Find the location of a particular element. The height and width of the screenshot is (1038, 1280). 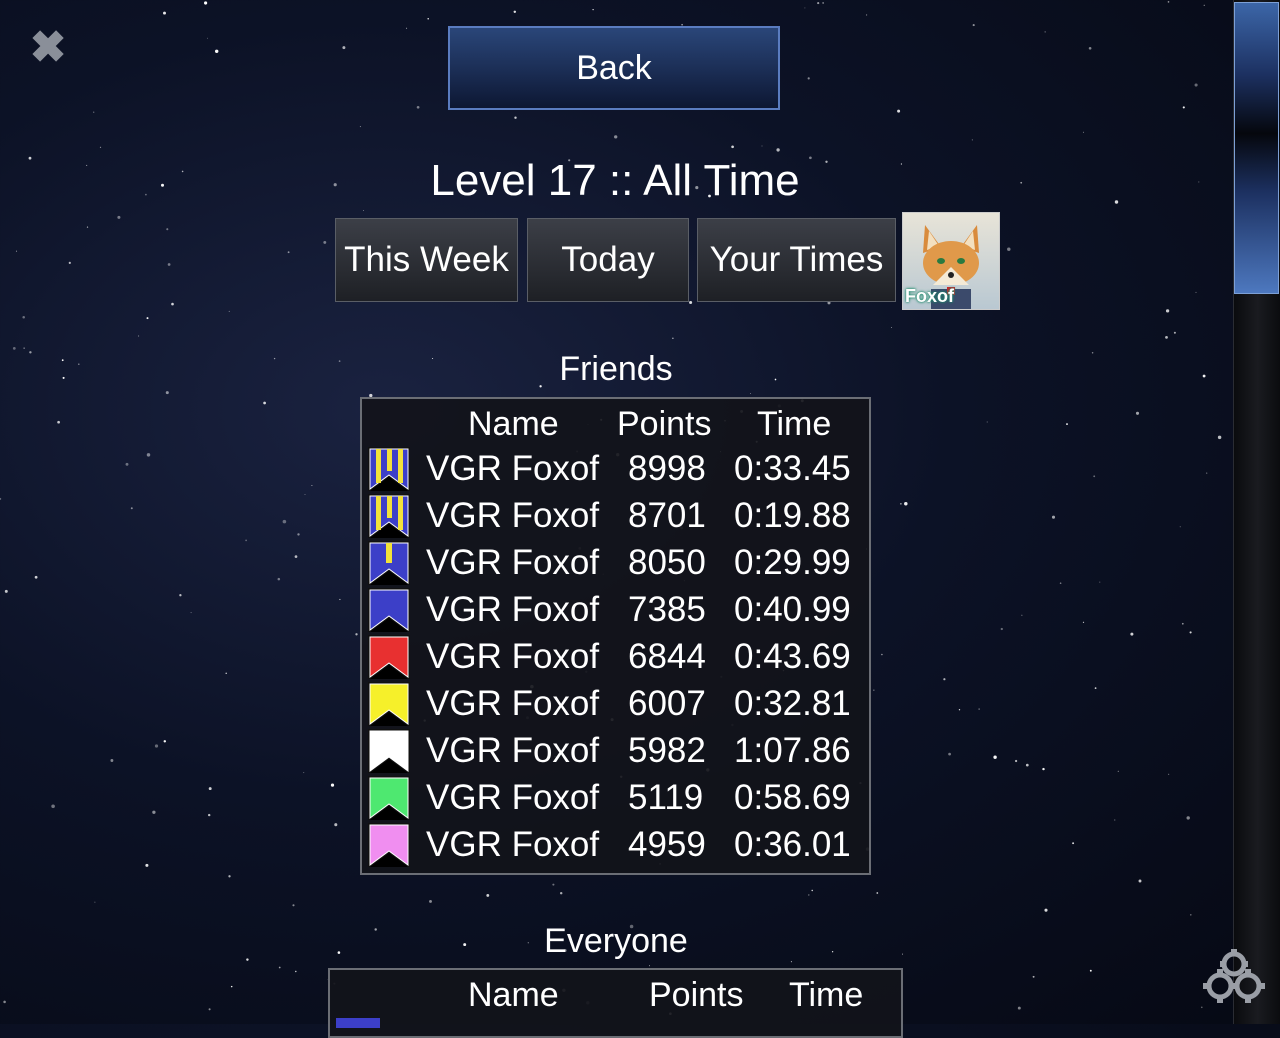

leaderboard-row: VGR Foxof 5982 1:07.86 is located at coordinates (615, 750).